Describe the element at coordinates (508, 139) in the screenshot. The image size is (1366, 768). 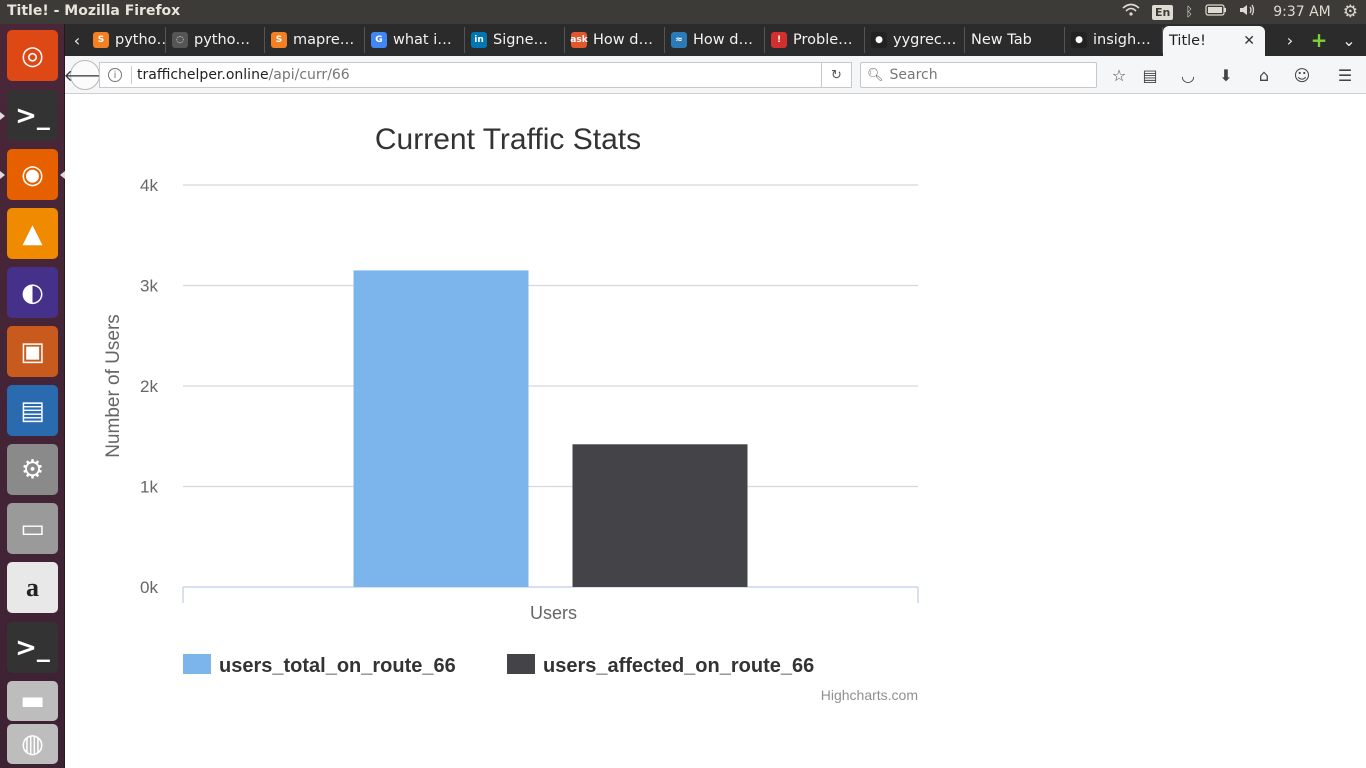
I see `chart-title: Current Traffic Stats` at that location.